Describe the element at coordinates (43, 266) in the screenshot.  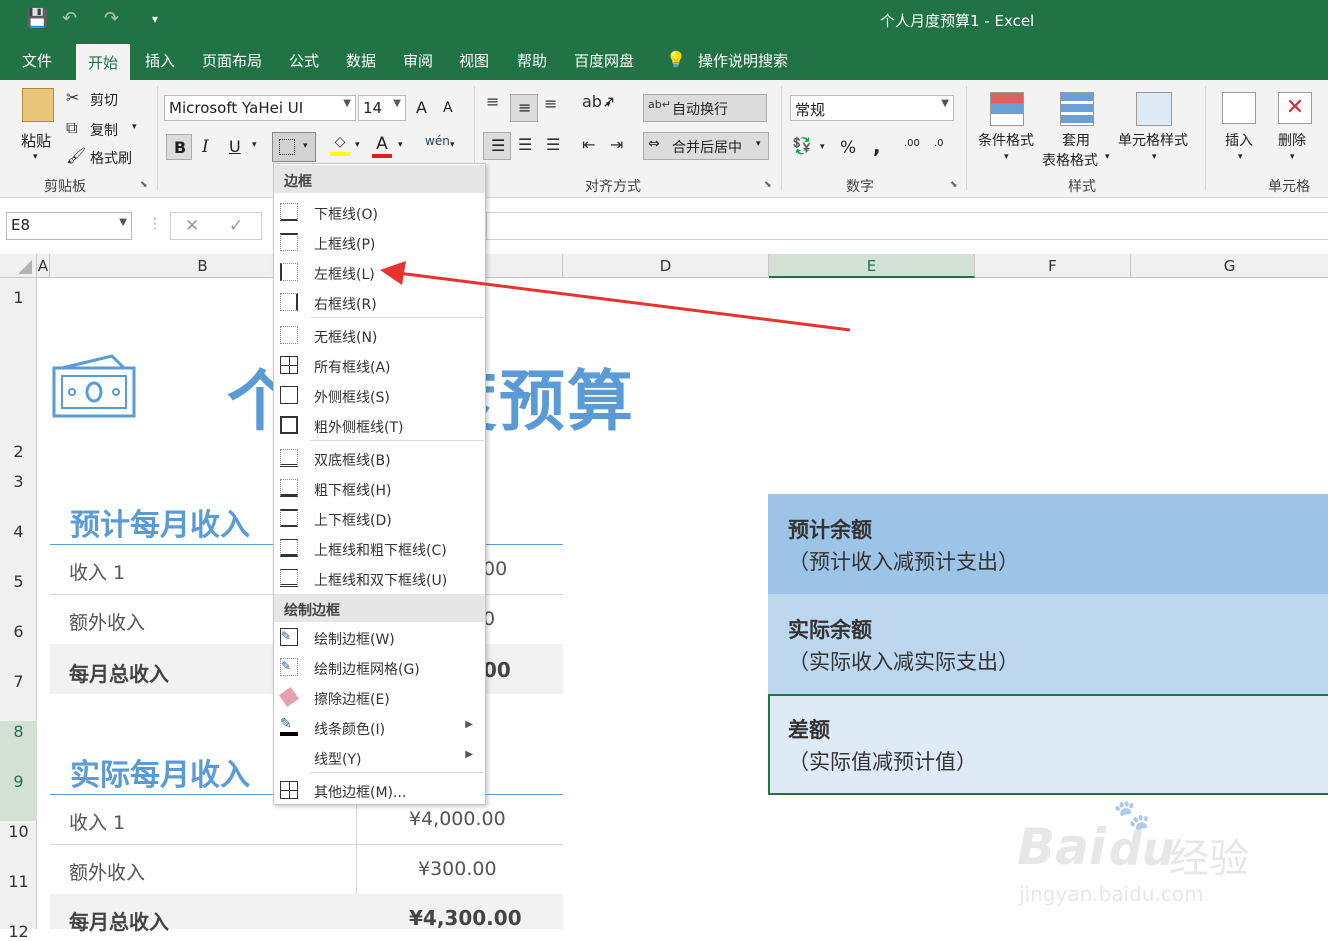
I see `column-header-a: A` at that location.